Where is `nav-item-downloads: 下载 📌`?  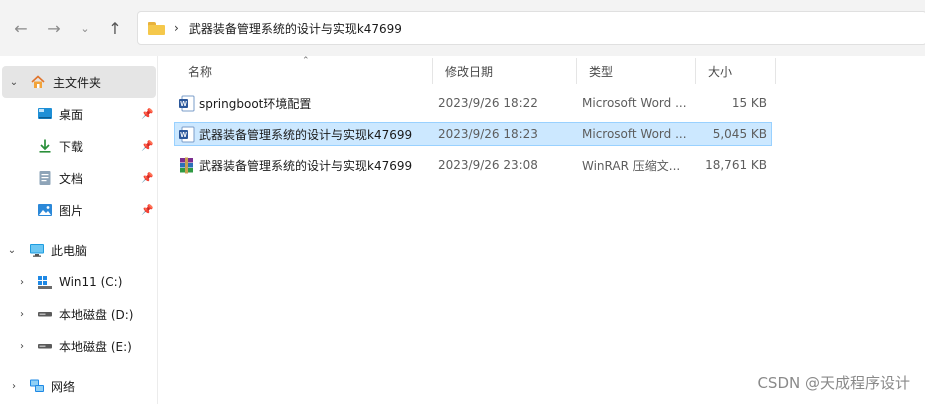
nav-item-downloads: 下载 📌 is located at coordinates (79, 146).